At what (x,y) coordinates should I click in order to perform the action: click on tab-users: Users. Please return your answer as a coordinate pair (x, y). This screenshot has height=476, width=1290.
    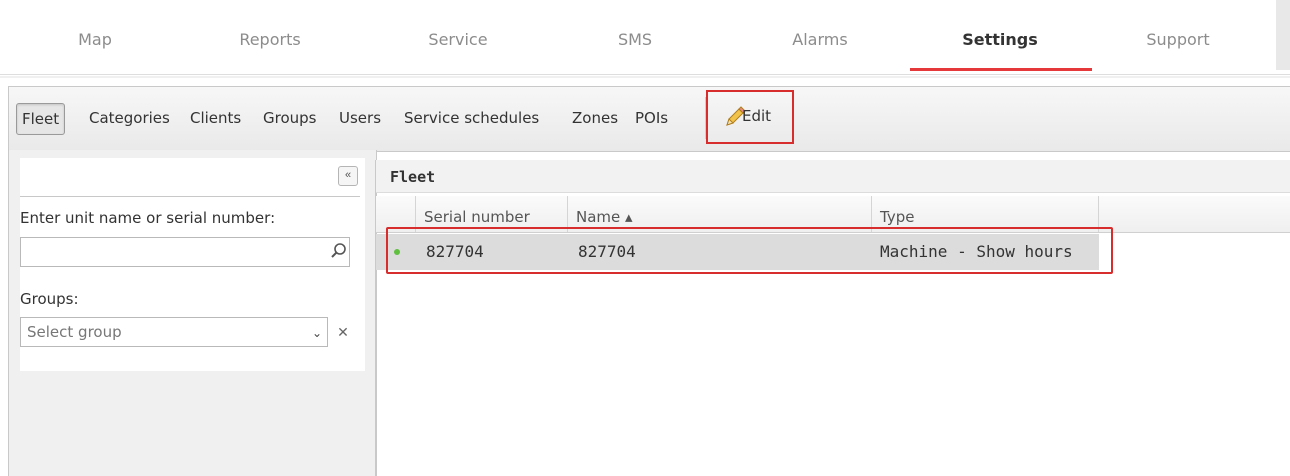
    Looking at the image, I should click on (360, 118).